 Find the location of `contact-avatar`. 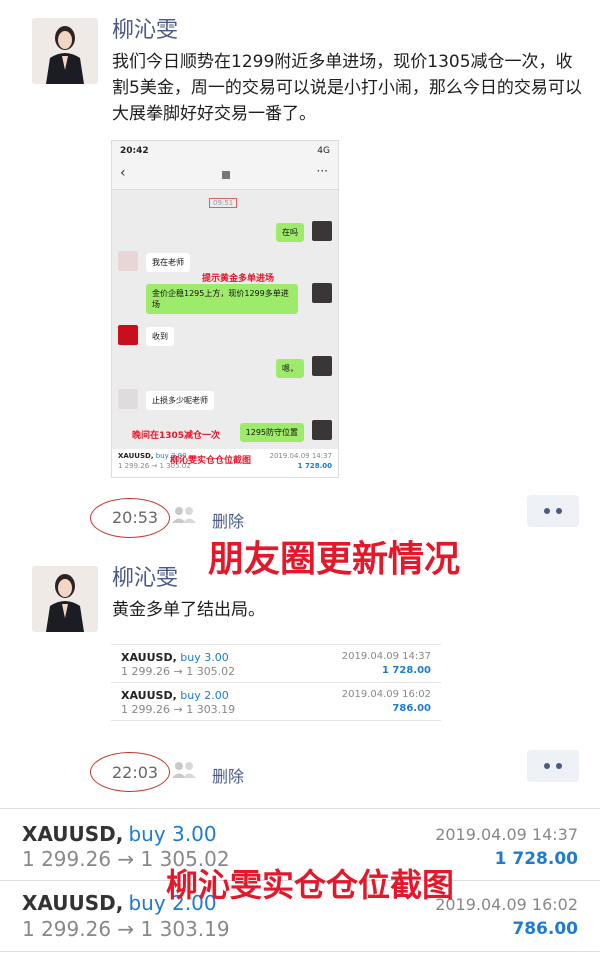

contact-avatar is located at coordinates (226, 175).